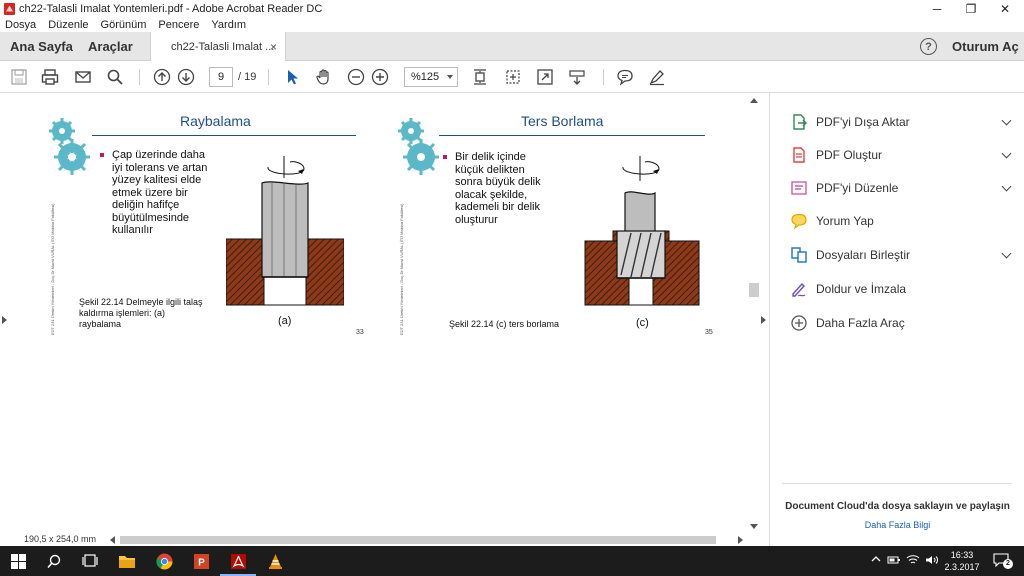  Describe the element at coordinates (20, 25) in the screenshot. I see `menu-file: Dosya` at that location.